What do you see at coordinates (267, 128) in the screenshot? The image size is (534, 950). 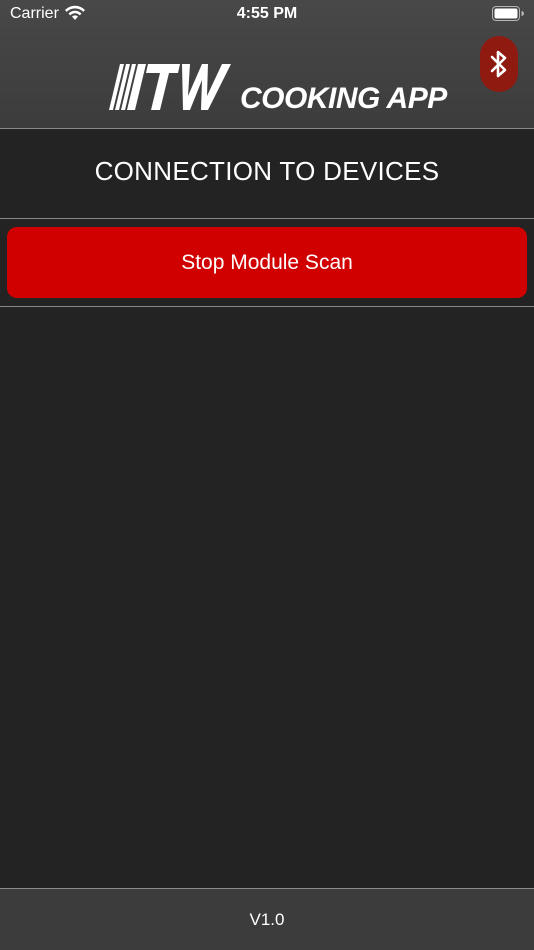 I see `header-divider` at bounding box center [267, 128].